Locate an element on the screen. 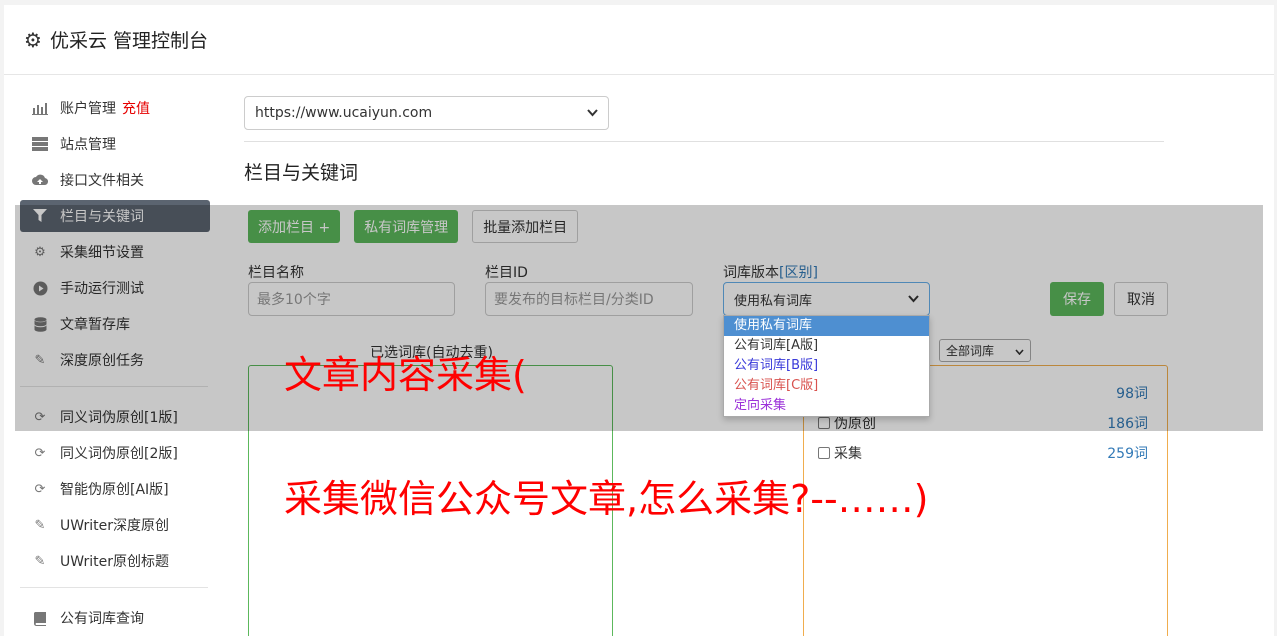  sidebar-item-interface: 接口文件相关 is located at coordinates (115, 180).